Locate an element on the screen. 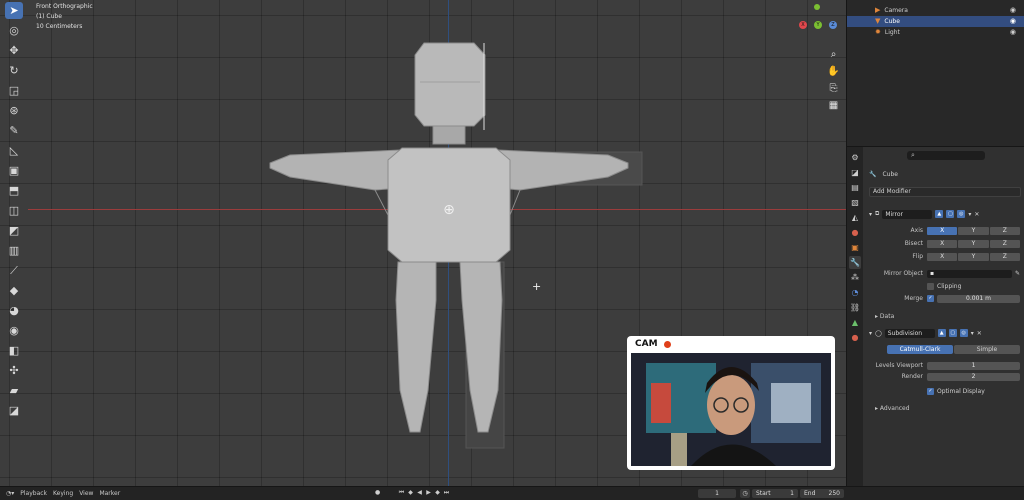 The height and width of the screenshot is (500, 1024). output-tab-icon: ▤ is located at coordinates (855, 187).